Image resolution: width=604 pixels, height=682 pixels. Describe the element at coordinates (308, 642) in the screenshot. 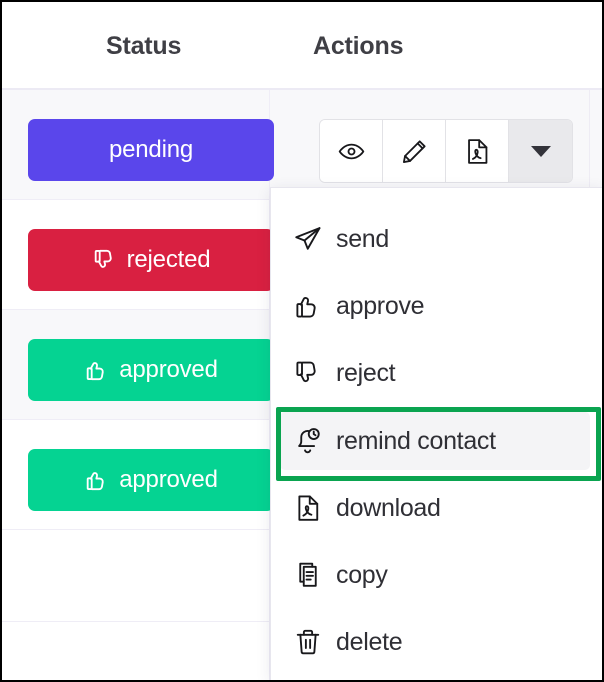

I see `trash-icon` at that location.